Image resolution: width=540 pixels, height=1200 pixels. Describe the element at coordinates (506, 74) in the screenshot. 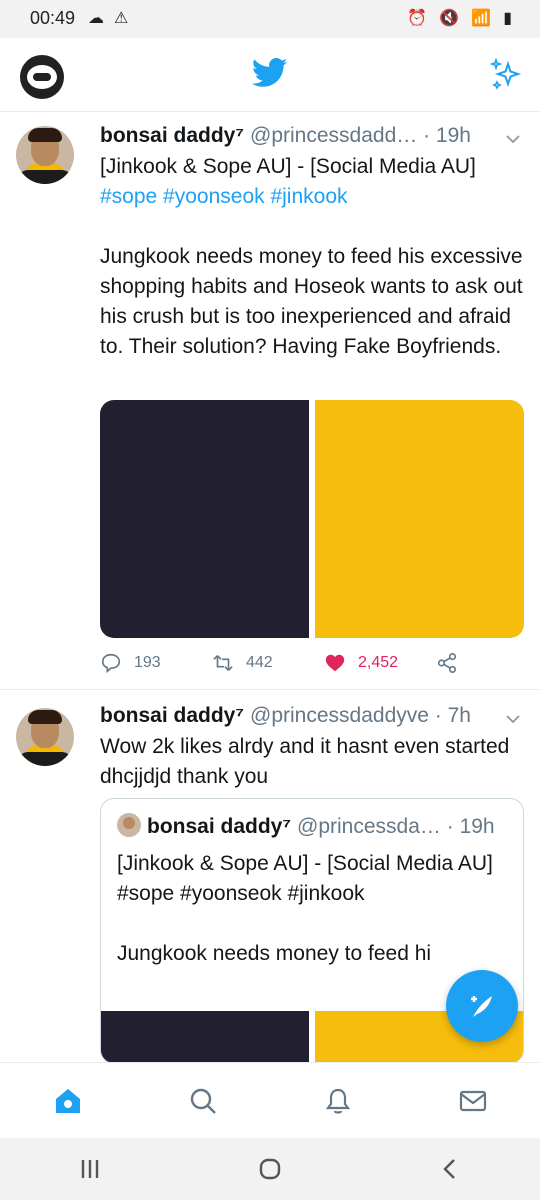

I see `sparkle-icon` at that location.